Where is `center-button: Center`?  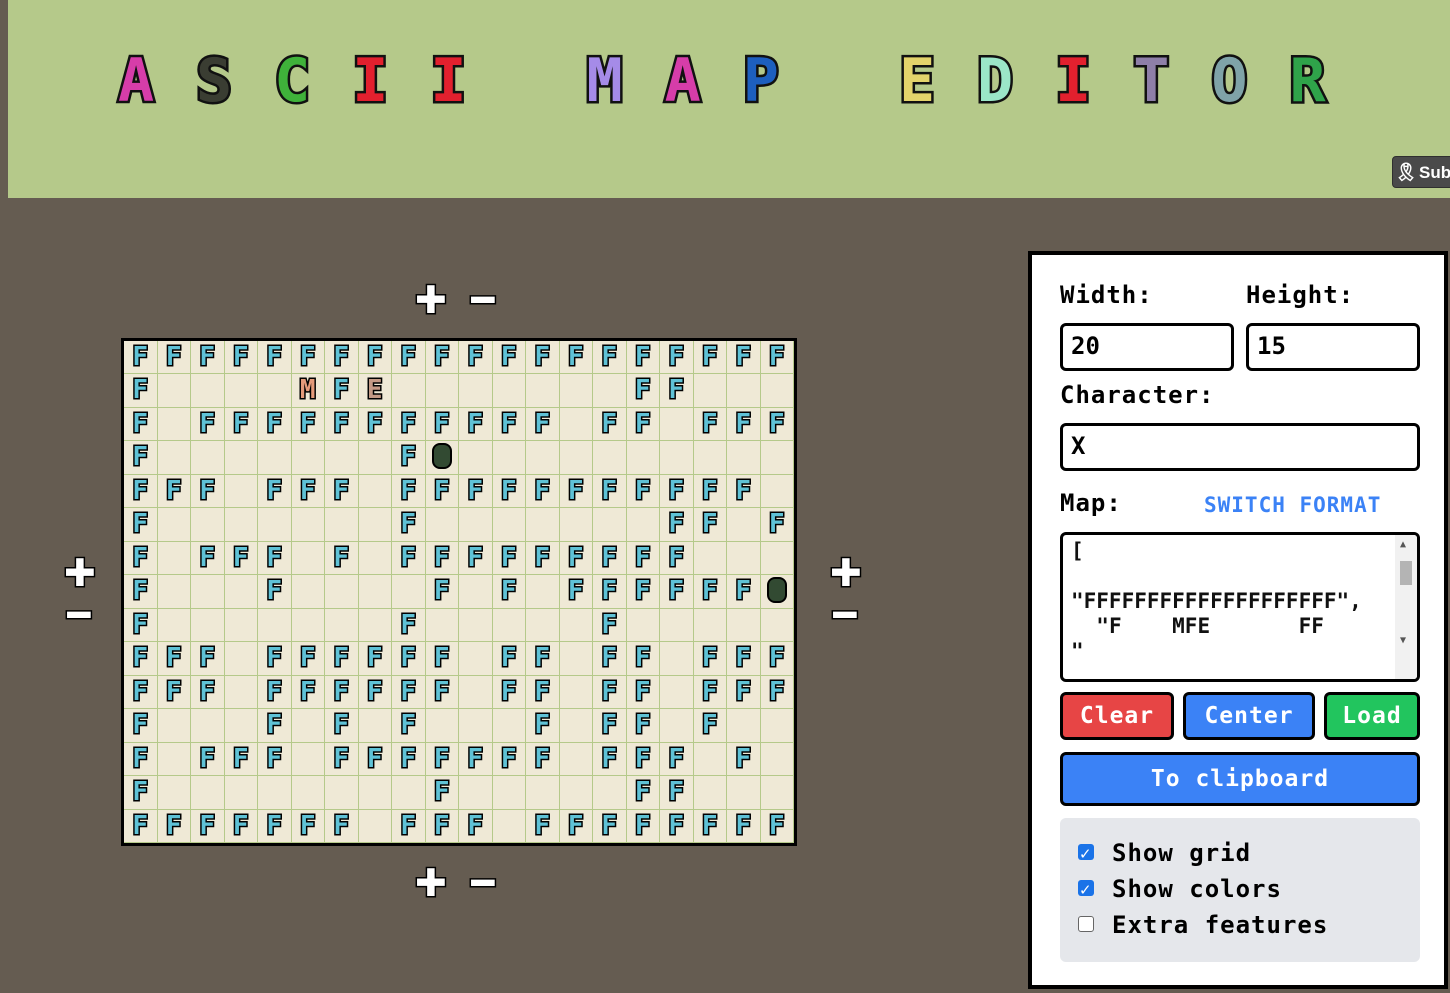 center-button: Center is located at coordinates (1249, 716).